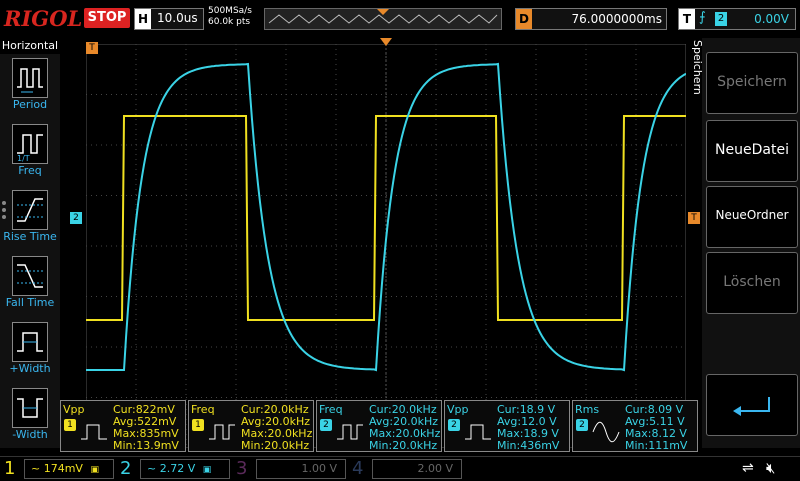 The width and height of the screenshot is (800, 481). I want to click on measurement-cur: Cur:8.09 V, so click(654, 409).